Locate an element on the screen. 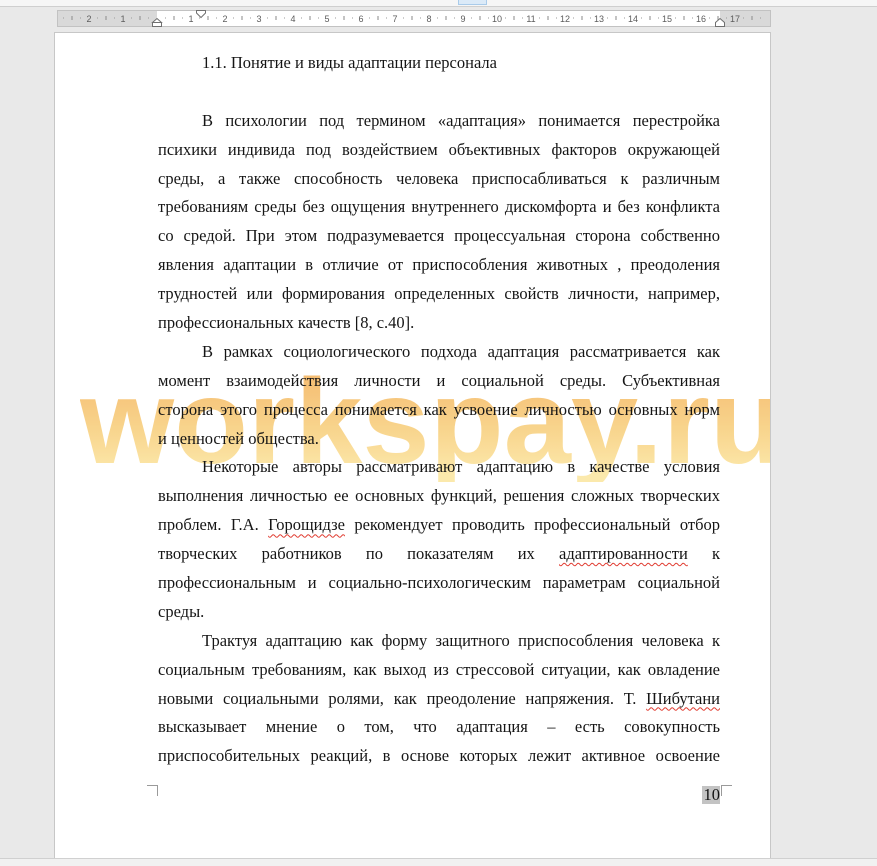 The image size is (877, 866). ruler-right-margin is located at coordinates (745, 18).